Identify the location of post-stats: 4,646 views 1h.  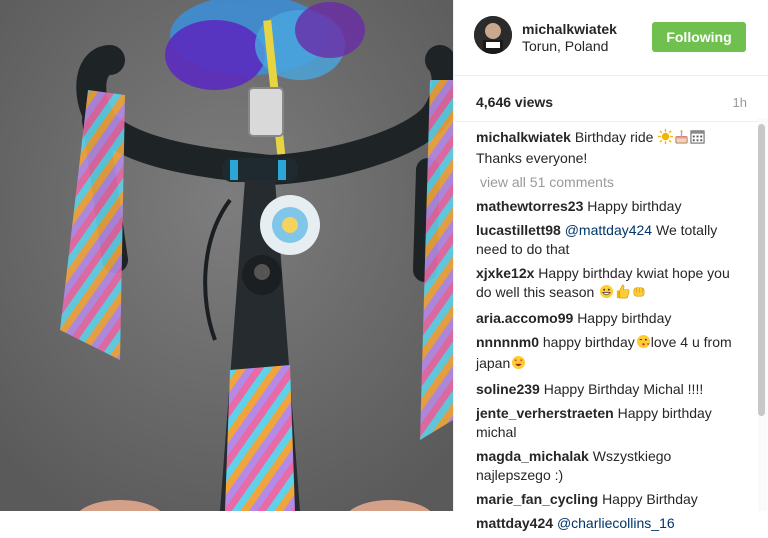
(611, 99).